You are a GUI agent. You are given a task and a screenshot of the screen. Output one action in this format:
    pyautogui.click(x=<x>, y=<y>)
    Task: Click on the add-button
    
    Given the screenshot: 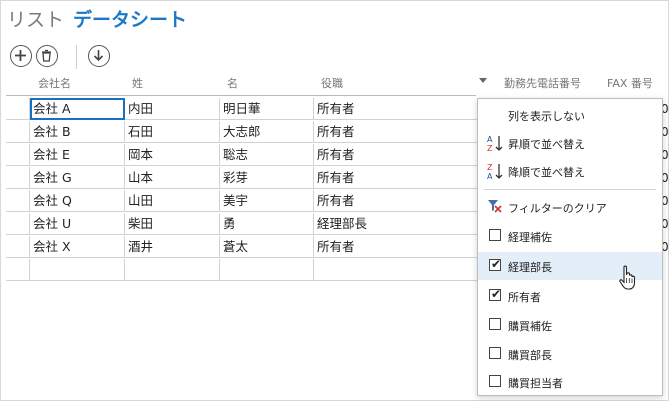 What is the action you would take?
    pyautogui.click(x=21, y=56)
    